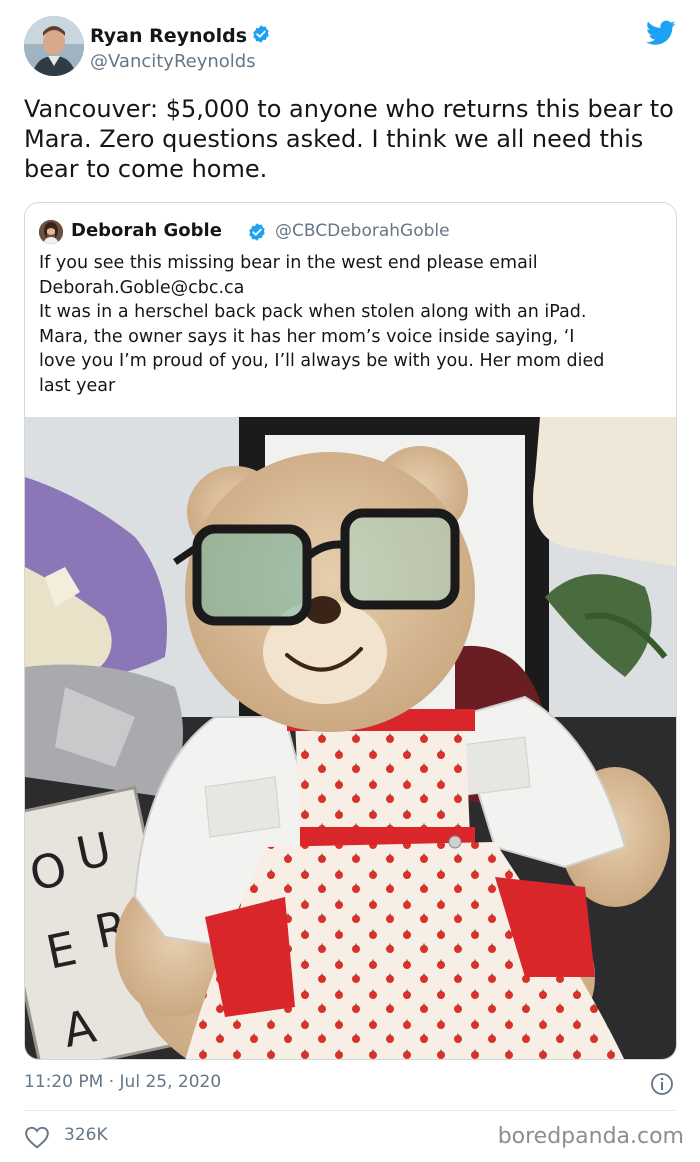 This screenshot has height=1162, width=700. What do you see at coordinates (86, 1135) in the screenshot?
I see `like-count: 326K` at bounding box center [86, 1135].